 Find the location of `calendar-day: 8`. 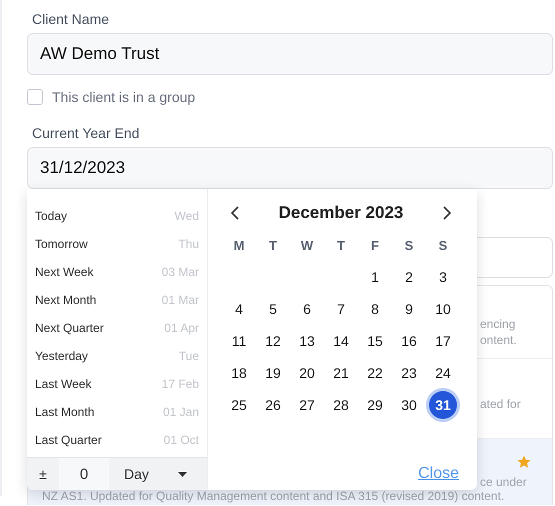

calendar-day: 8 is located at coordinates (375, 309).